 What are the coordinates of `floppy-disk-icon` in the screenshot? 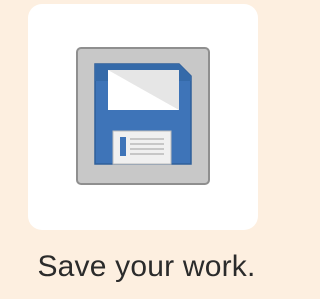 It's located at (143, 114).